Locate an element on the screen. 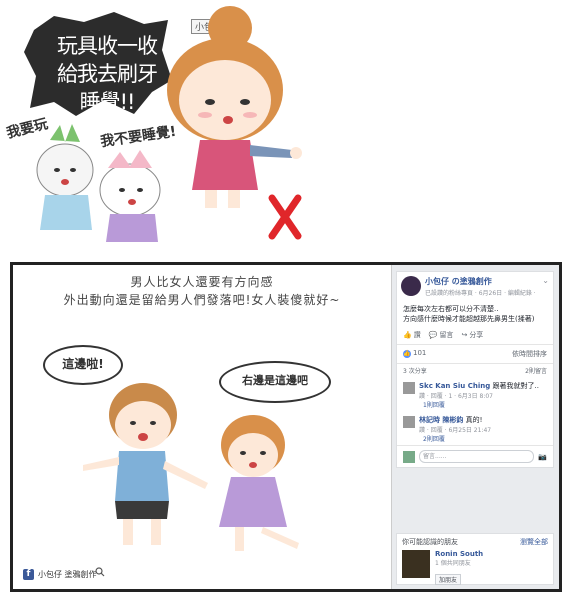 This screenshot has height=600, width=571. share-button-label: 分享 is located at coordinates (476, 335).